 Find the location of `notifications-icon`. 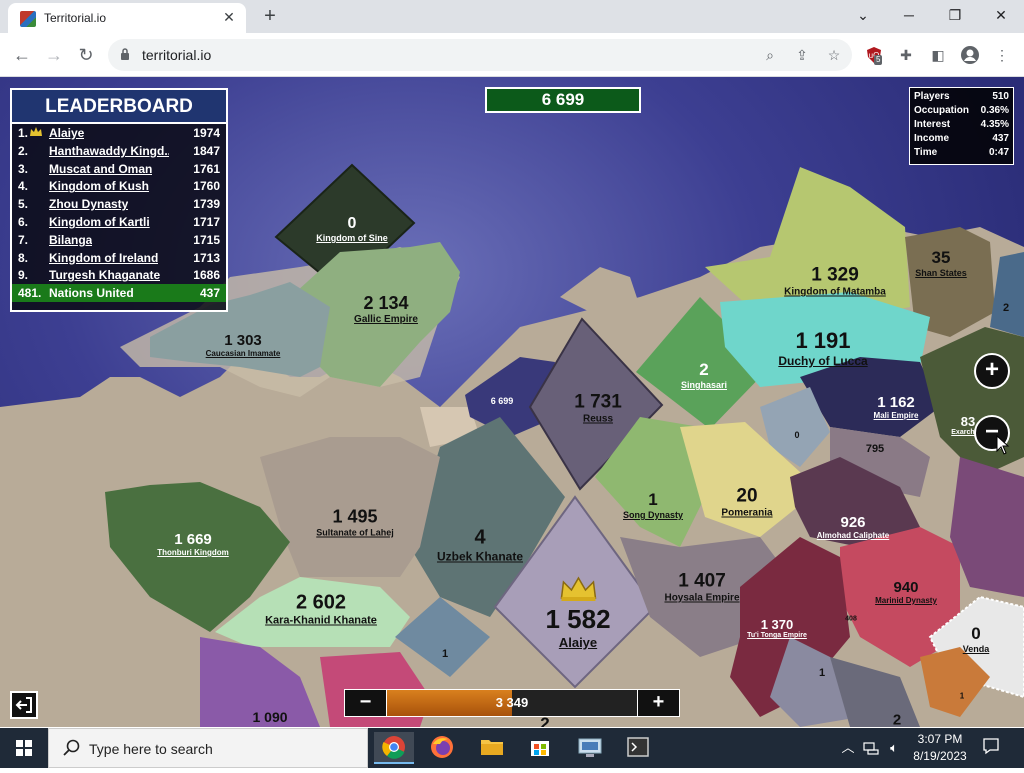

notifications-icon is located at coordinates (991, 747).